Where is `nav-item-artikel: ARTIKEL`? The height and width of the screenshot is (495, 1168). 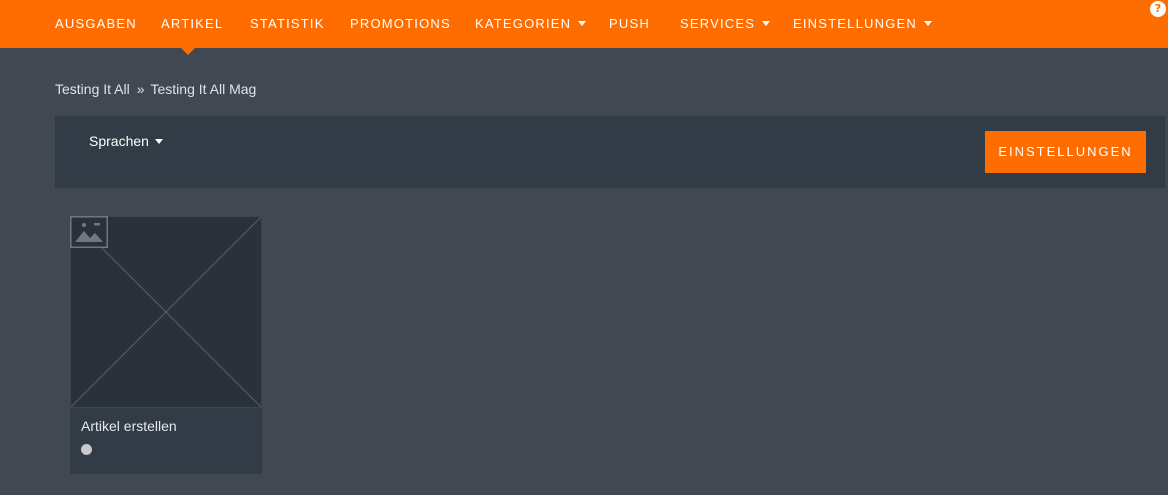
nav-item-artikel: ARTIKEL is located at coordinates (192, 24).